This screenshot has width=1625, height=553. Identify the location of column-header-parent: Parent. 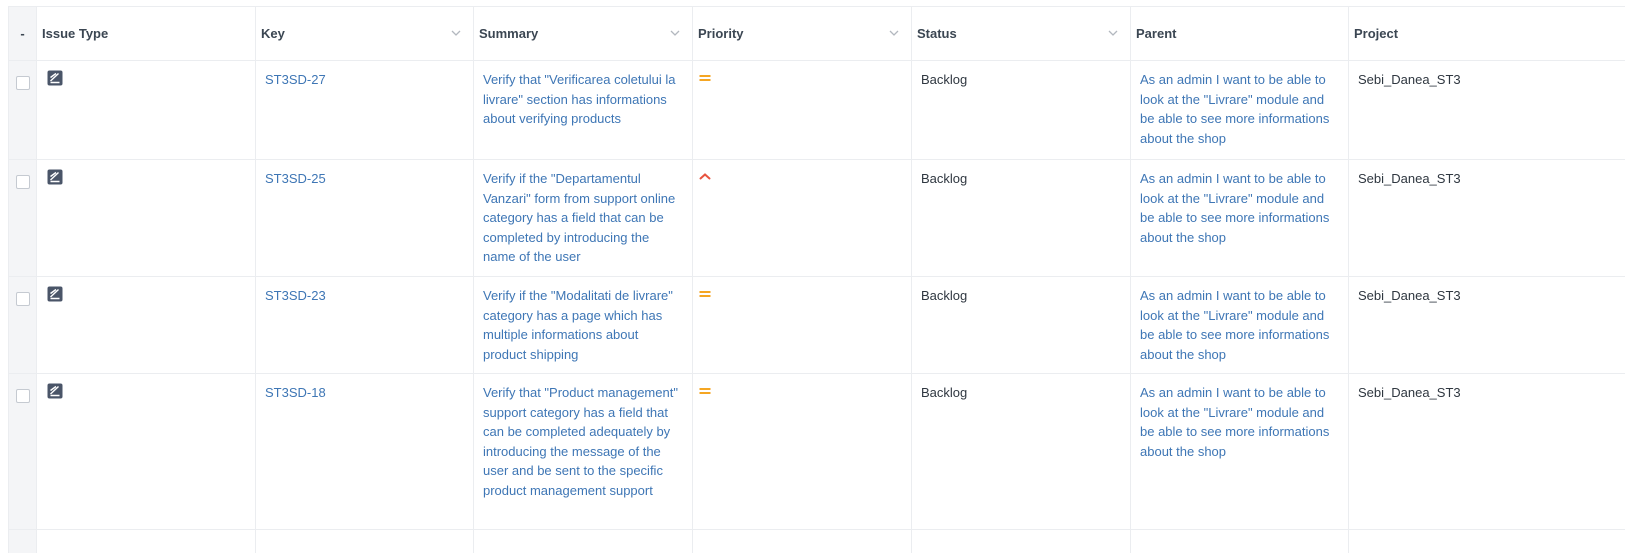
(1239, 33).